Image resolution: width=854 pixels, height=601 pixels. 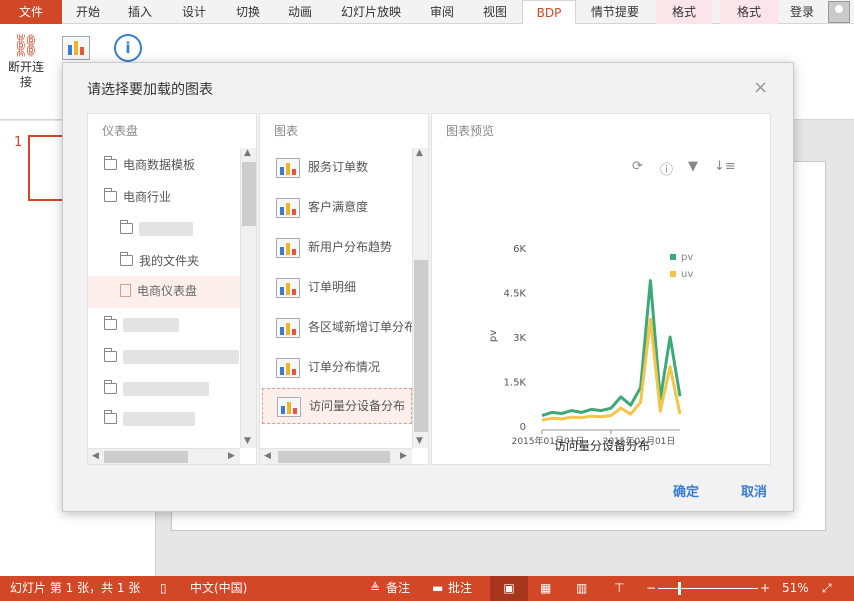 What do you see at coordinates (248, 12) in the screenshot?
I see `tab-transitions: 切换` at bounding box center [248, 12].